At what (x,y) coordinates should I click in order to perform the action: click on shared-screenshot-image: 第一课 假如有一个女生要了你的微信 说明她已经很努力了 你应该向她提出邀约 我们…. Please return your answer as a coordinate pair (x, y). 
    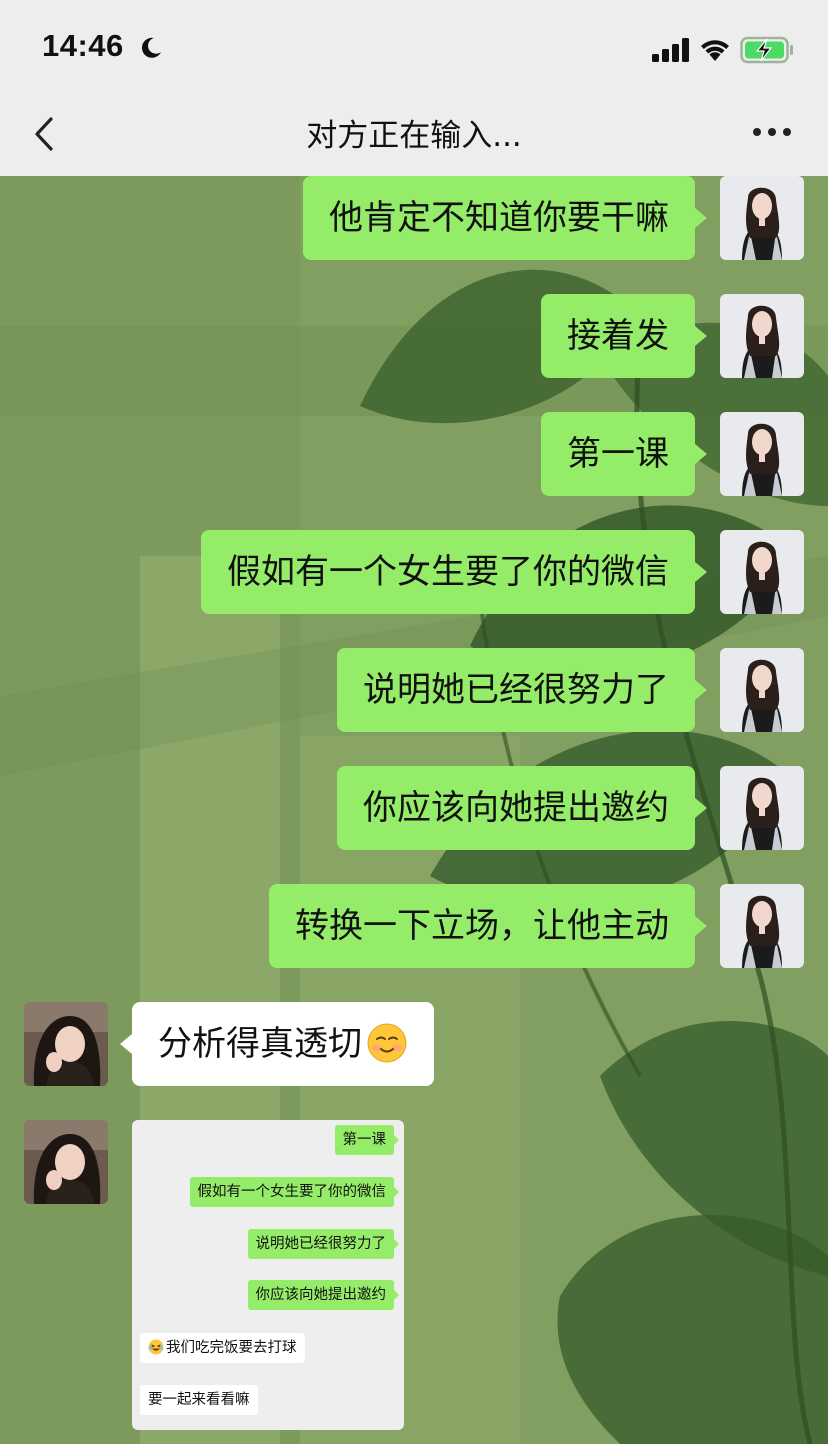
    Looking at the image, I should click on (268, 1275).